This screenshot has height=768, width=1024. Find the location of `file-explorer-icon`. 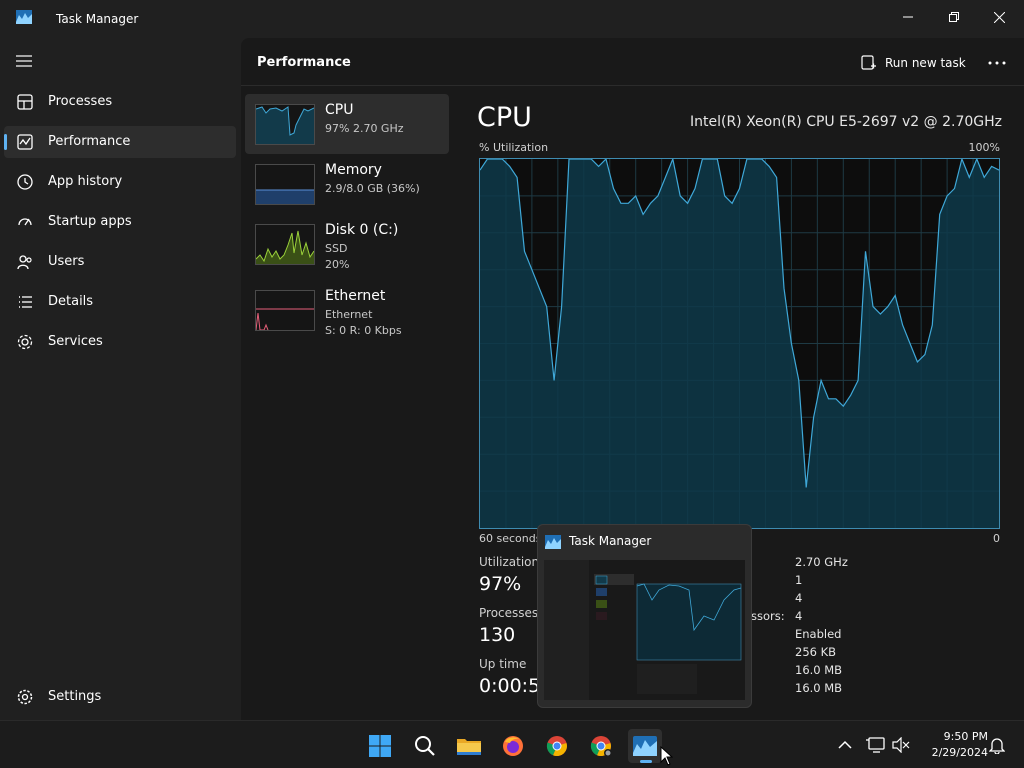

file-explorer-icon is located at coordinates (469, 747).